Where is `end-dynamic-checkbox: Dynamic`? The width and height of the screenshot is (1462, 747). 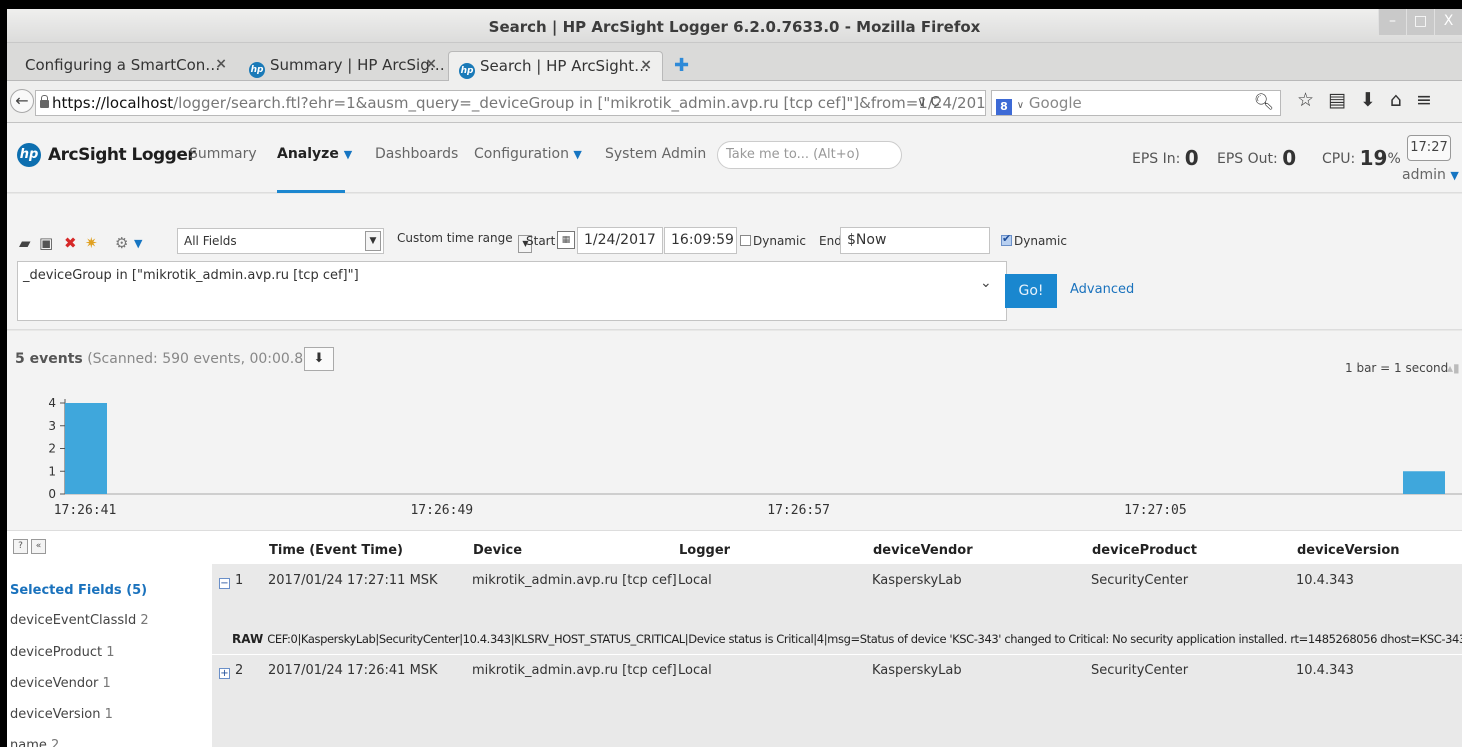 end-dynamic-checkbox: Dynamic is located at coordinates (1034, 240).